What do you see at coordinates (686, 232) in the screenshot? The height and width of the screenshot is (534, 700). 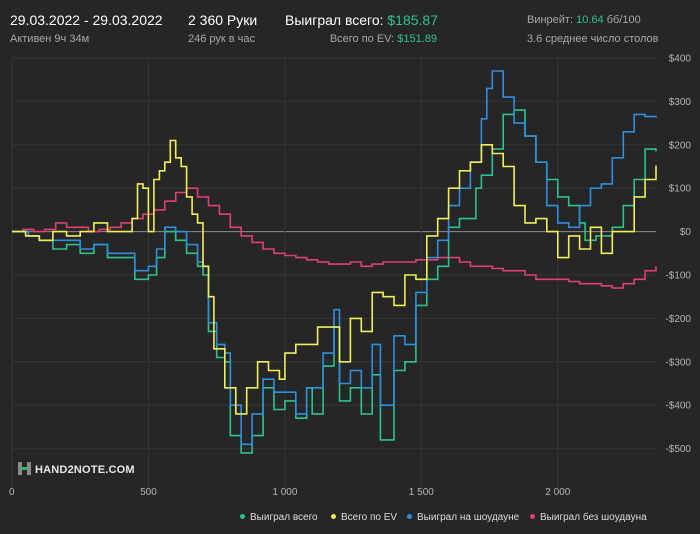 I see `y-tick-label: $0` at bounding box center [686, 232].